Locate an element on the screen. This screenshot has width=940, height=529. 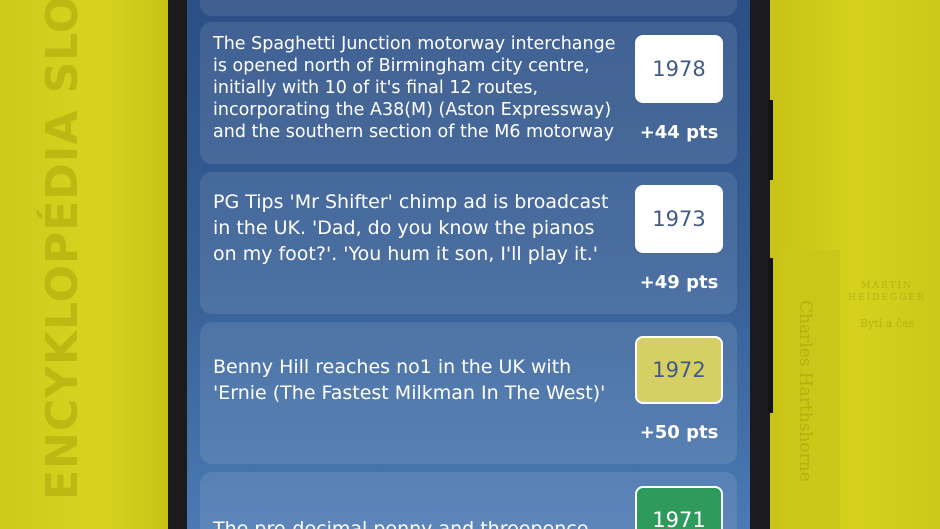
book-side-title: MARTIN HEIDEGGER Bytí a čas is located at coordinates (887, 305).